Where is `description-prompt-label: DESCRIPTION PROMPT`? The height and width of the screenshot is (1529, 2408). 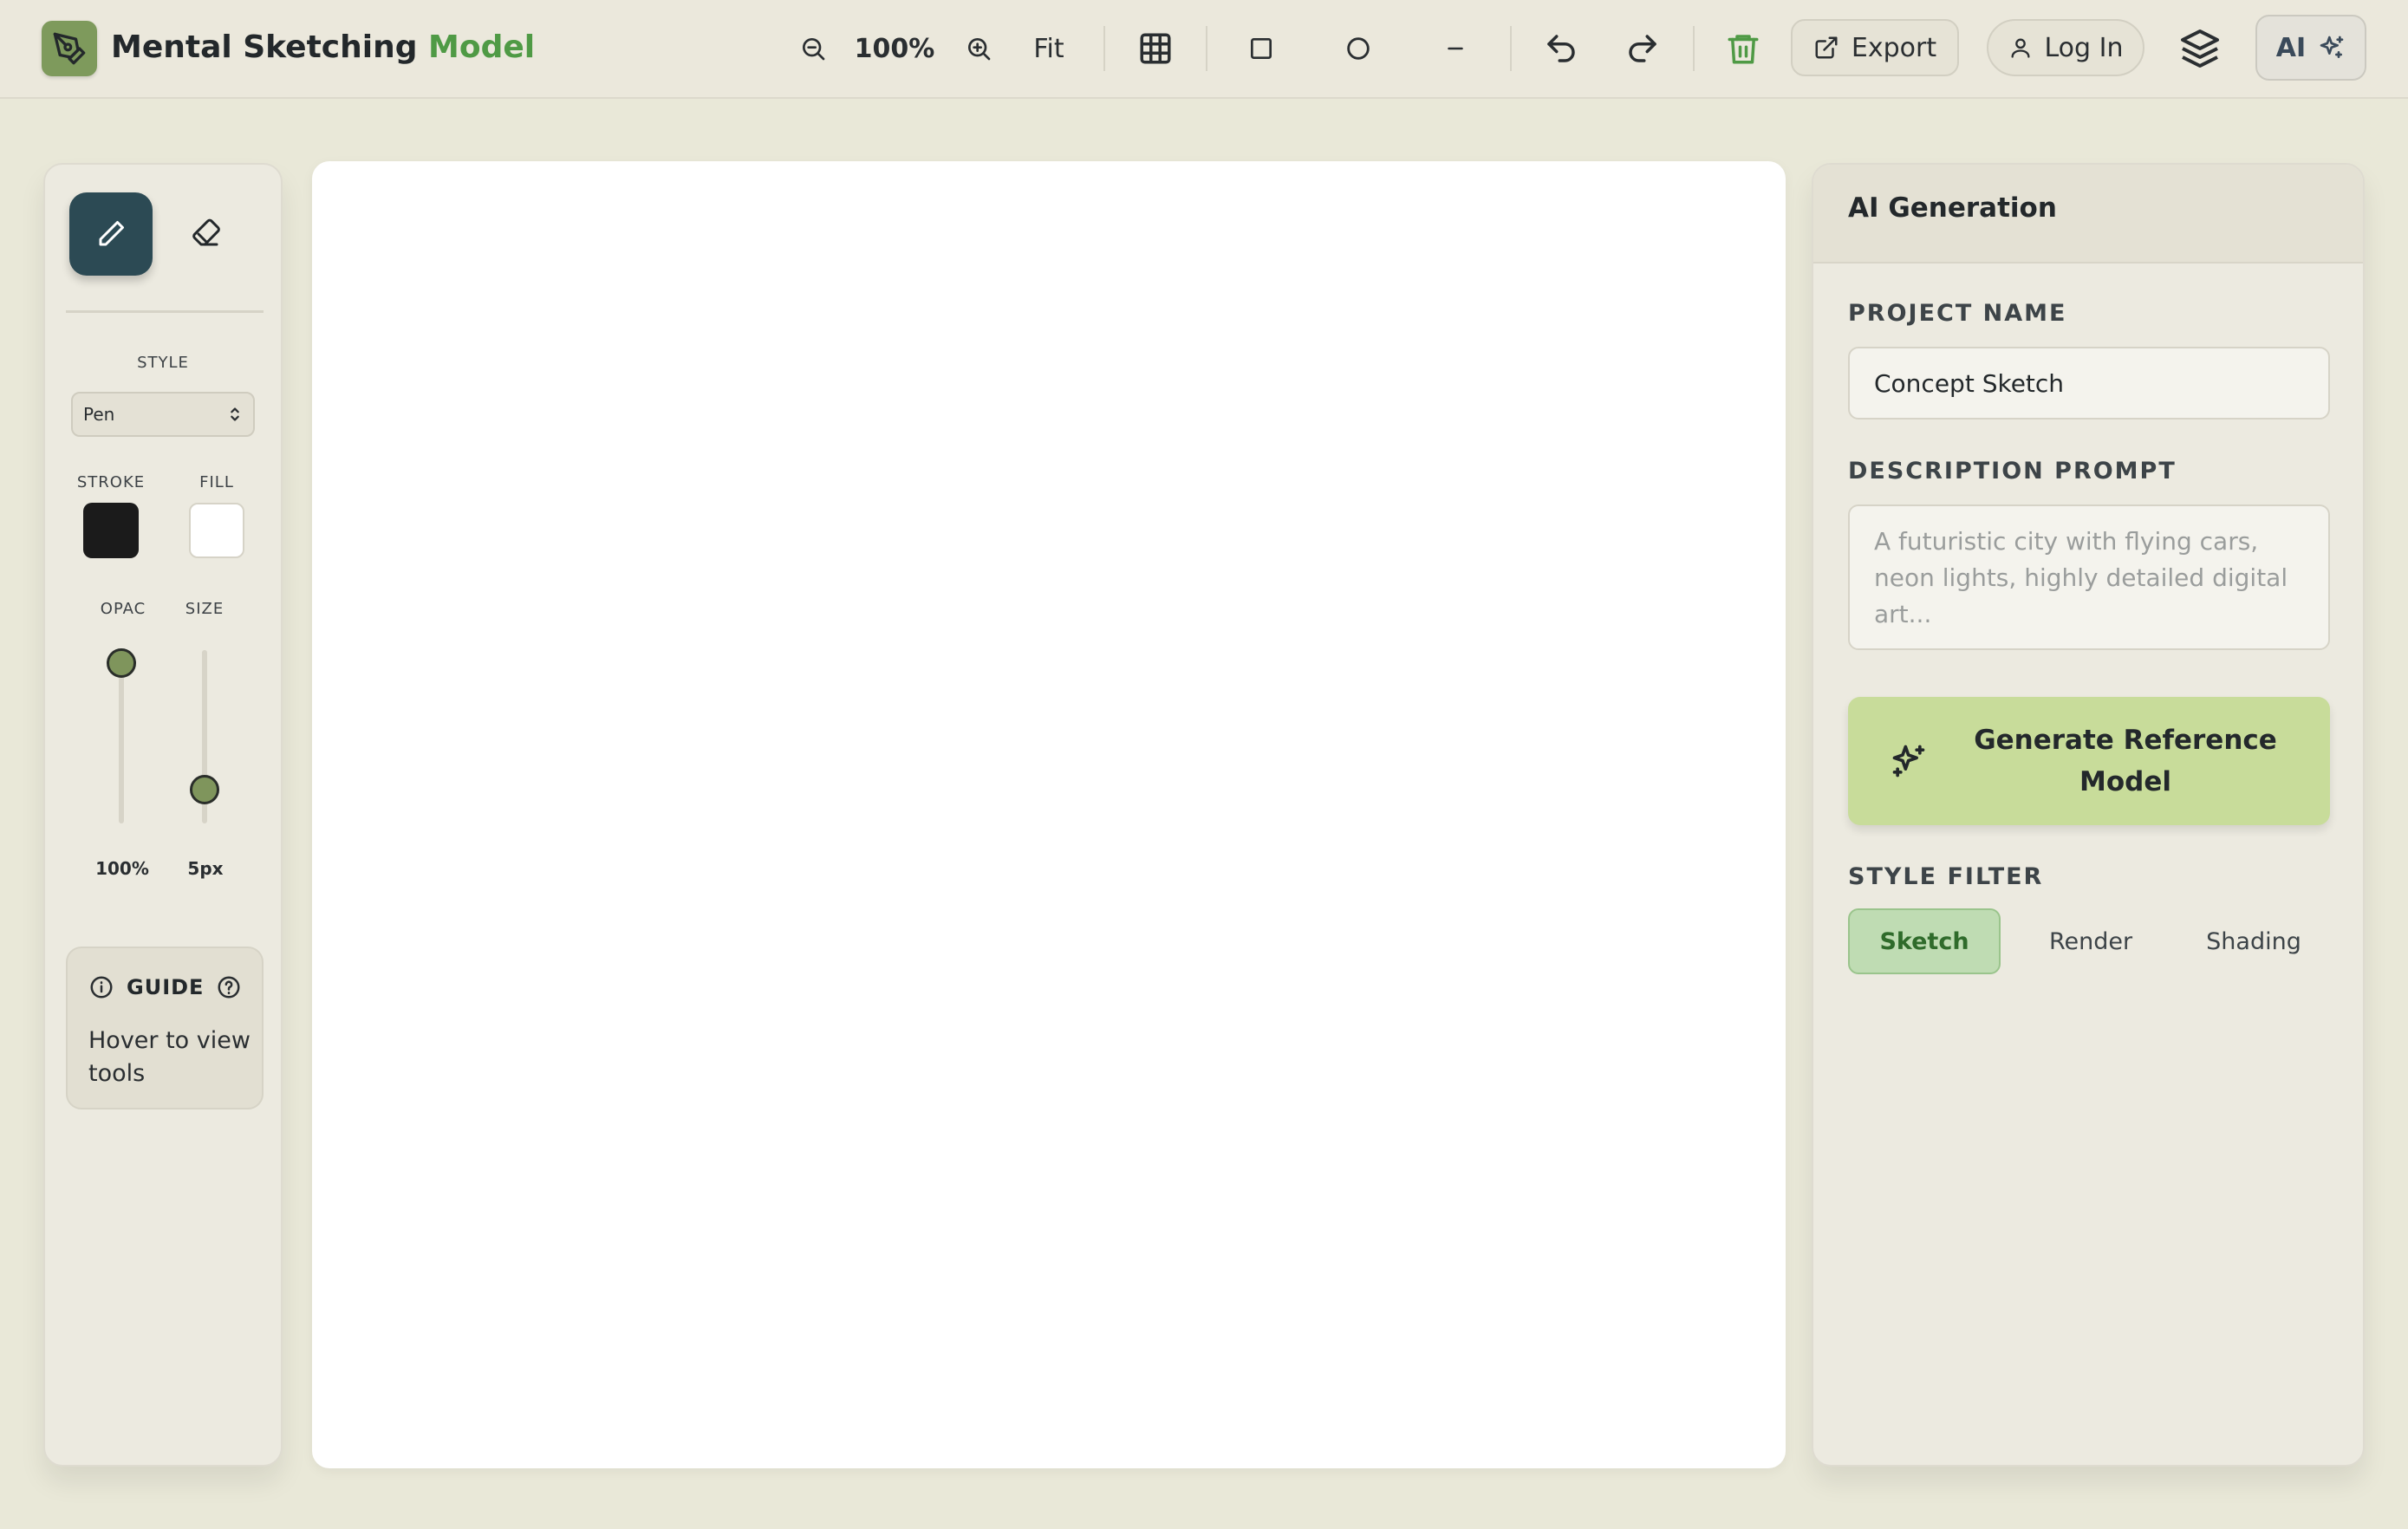
description-prompt-label: DESCRIPTION PROMPT is located at coordinates (2012, 471).